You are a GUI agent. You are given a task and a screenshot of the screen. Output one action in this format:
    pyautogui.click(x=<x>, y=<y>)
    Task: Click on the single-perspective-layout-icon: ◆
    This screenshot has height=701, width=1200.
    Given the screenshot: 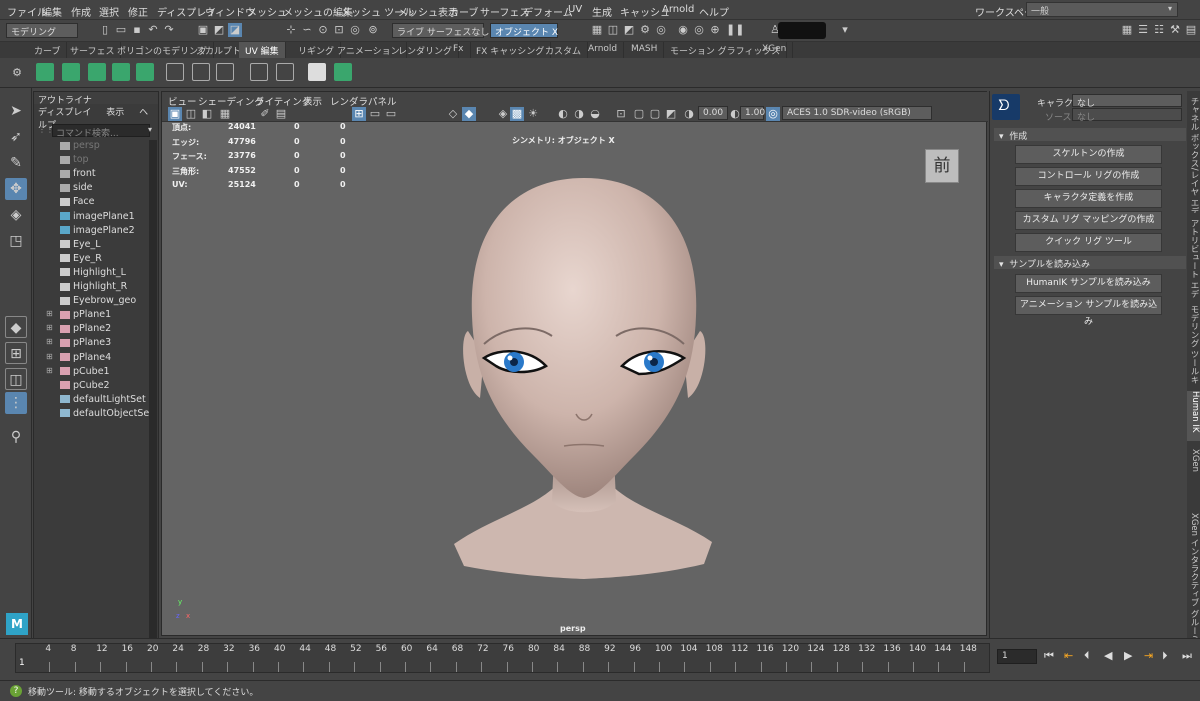 What is the action you would take?
    pyautogui.click(x=16, y=327)
    